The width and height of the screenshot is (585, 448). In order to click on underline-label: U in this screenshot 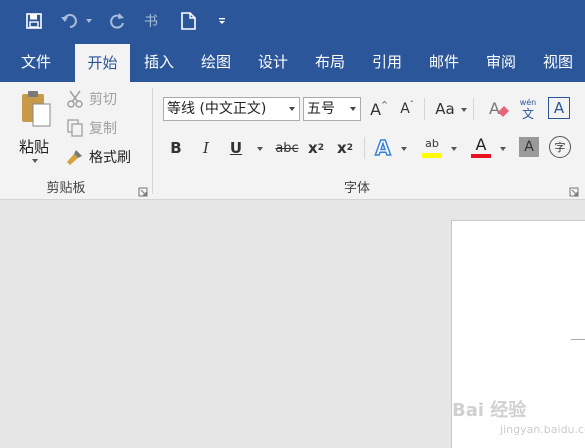, I will do `click(236, 148)`.